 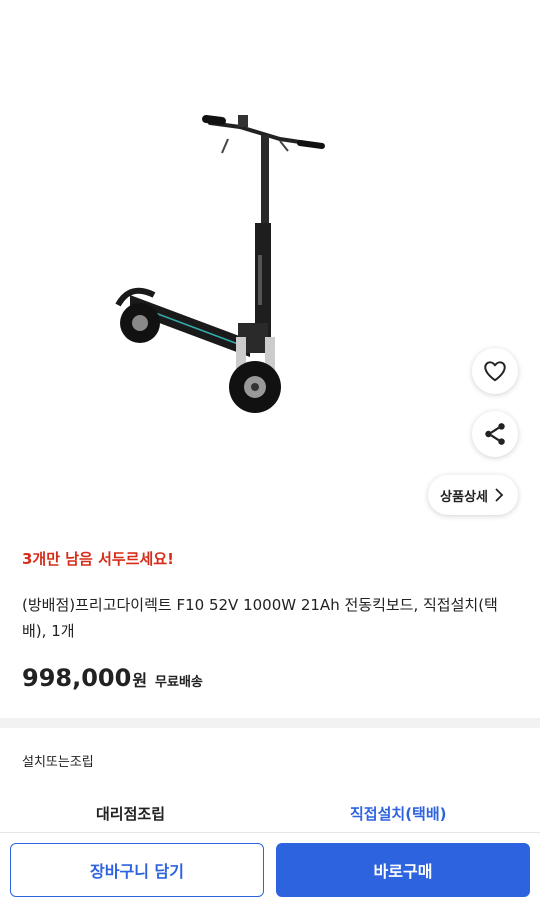 What do you see at coordinates (77, 678) in the screenshot?
I see `price-value: 998,000` at bounding box center [77, 678].